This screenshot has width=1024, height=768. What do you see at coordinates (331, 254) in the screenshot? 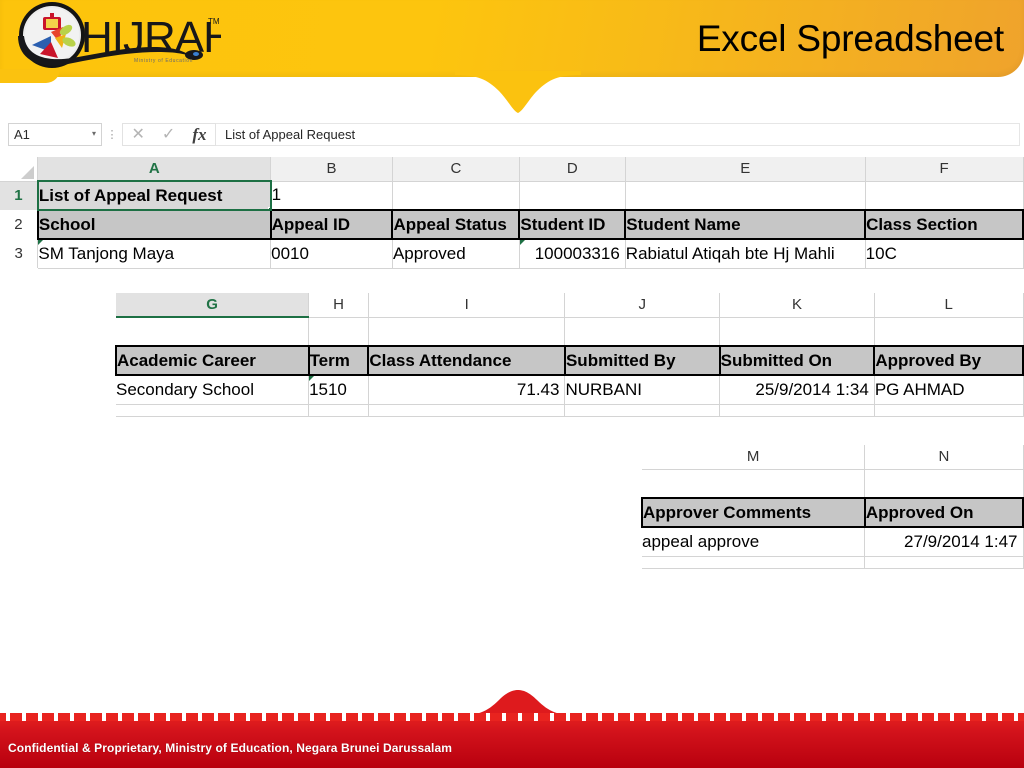
I see `cell-b3: 0010` at bounding box center [331, 254].